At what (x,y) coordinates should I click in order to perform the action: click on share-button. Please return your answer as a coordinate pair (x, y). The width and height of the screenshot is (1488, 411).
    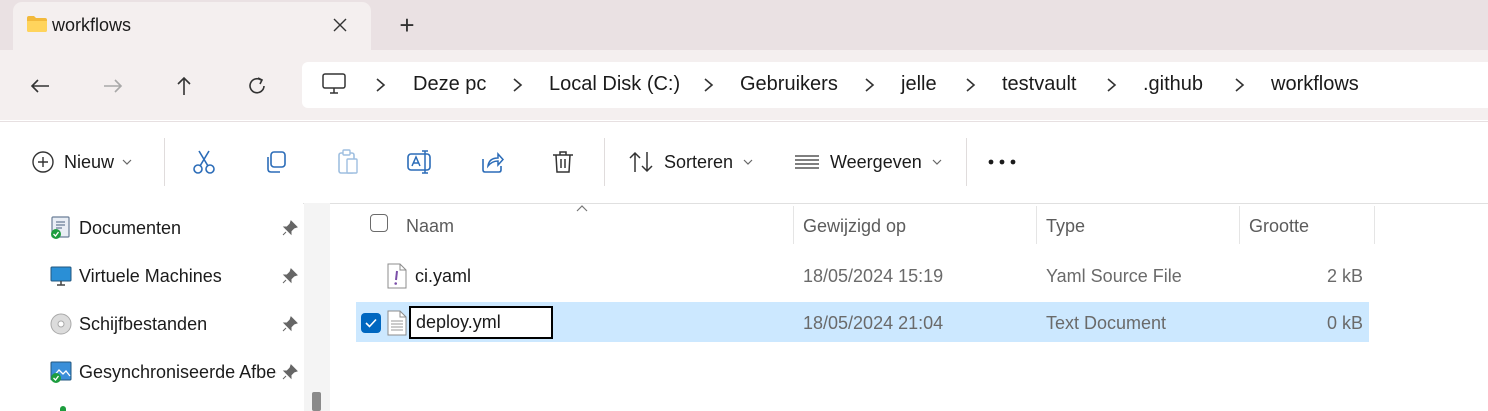
    Looking at the image, I should click on (492, 162).